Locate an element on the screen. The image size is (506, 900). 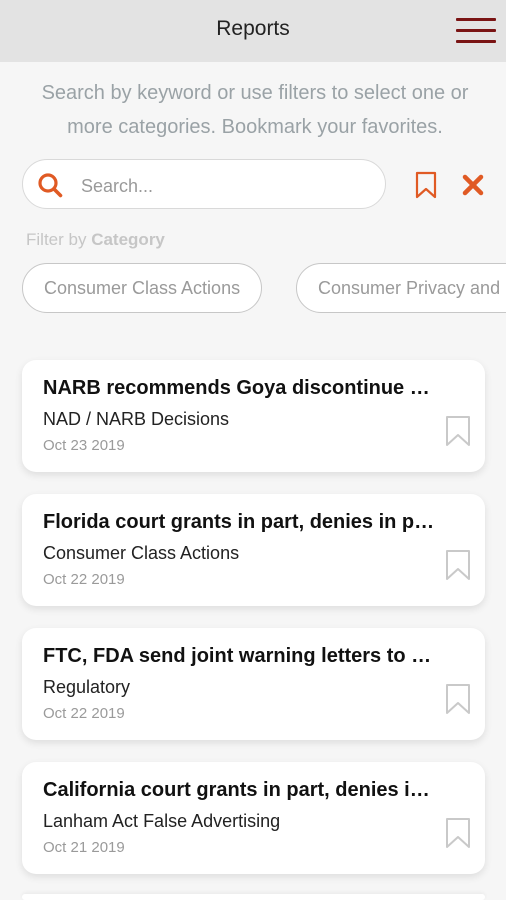
chip-consumer-class-actions: Consumer Class Actions is located at coordinates (142, 288).